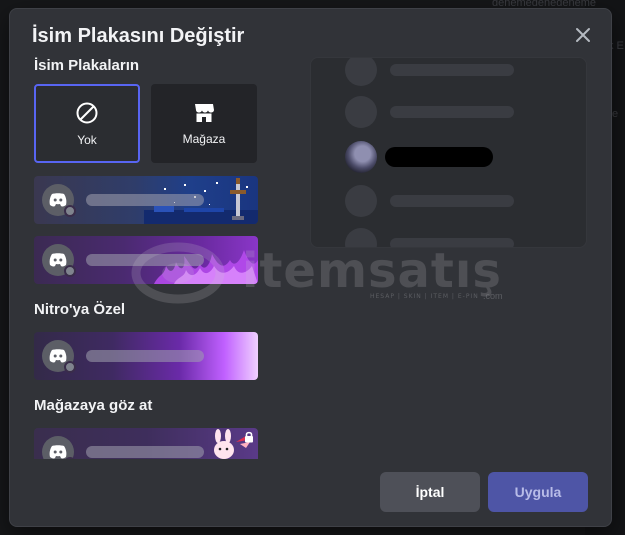 The image size is (625, 535). Describe the element at coordinates (361, 157) in the screenshot. I see `user-avatar` at that location.